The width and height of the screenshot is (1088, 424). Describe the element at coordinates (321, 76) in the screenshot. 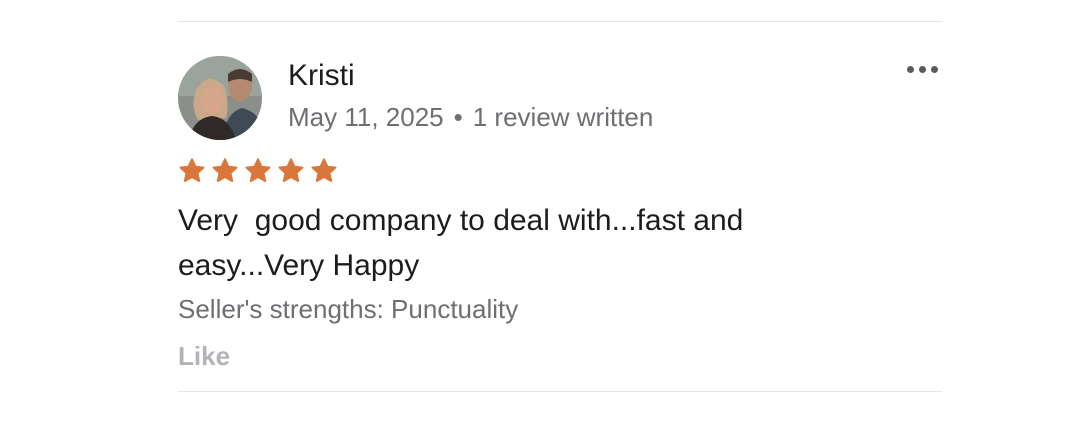

I see `reviewer-name: Kristi` at that location.